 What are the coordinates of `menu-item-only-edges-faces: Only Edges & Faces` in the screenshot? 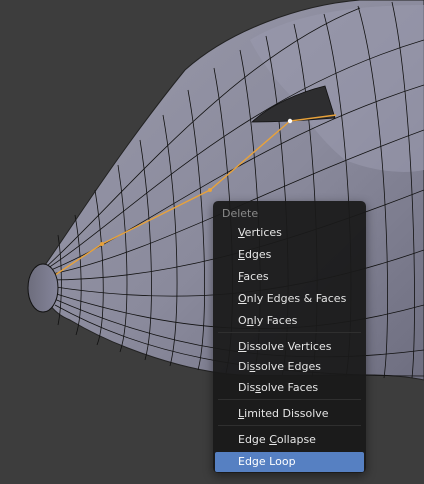 It's located at (289, 299).